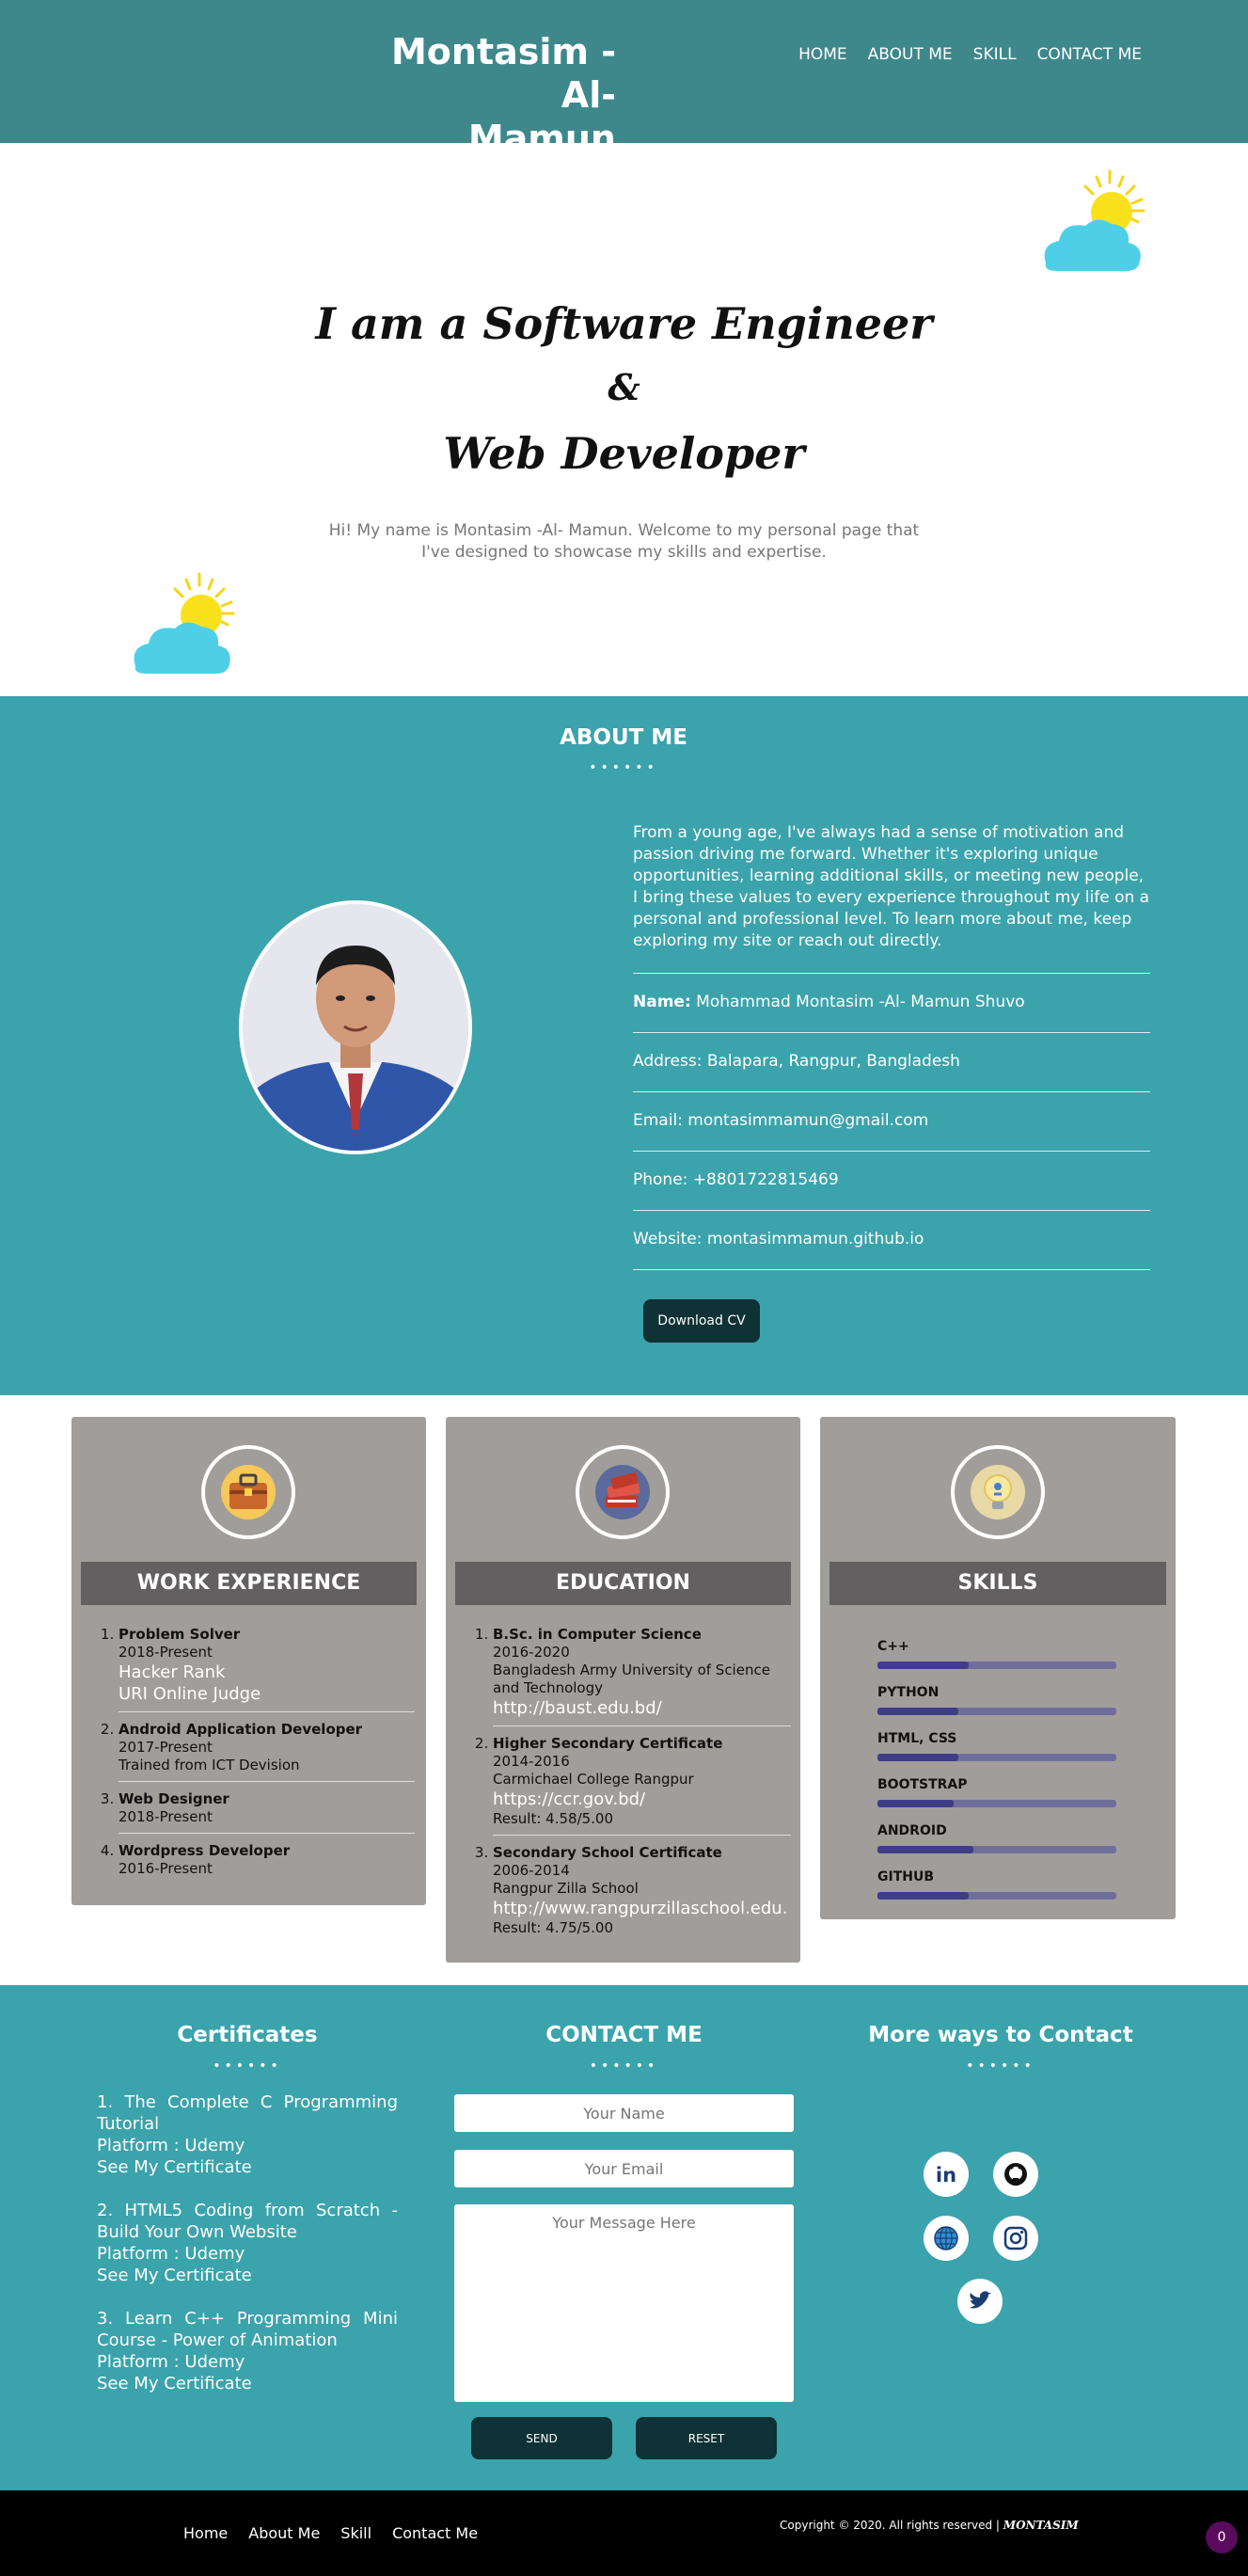 The width and height of the screenshot is (1248, 2576). I want to click on about-title: ABOUT ME, so click(624, 737).